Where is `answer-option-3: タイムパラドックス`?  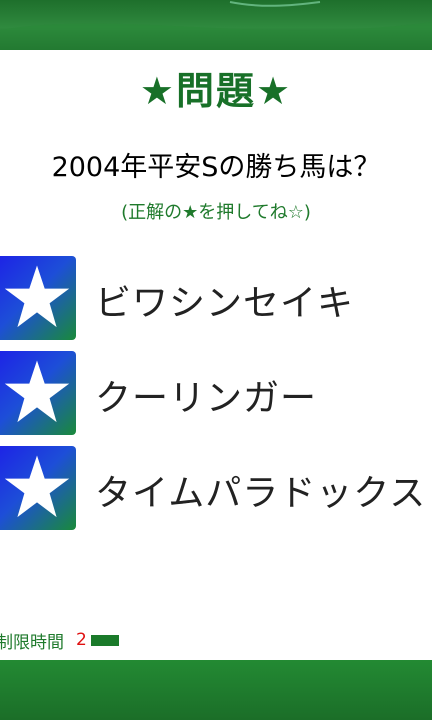
answer-option-3: タイムパラドックス is located at coordinates (216, 488).